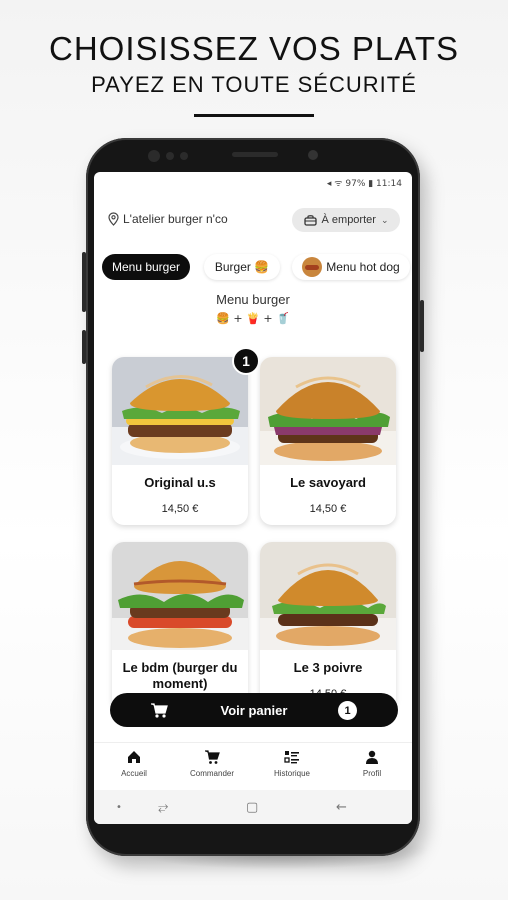 Image resolution: width=508 pixels, height=900 pixels. What do you see at coordinates (341, 807) in the screenshot?
I see `back-button: ←` at bounding box center [341, 807].